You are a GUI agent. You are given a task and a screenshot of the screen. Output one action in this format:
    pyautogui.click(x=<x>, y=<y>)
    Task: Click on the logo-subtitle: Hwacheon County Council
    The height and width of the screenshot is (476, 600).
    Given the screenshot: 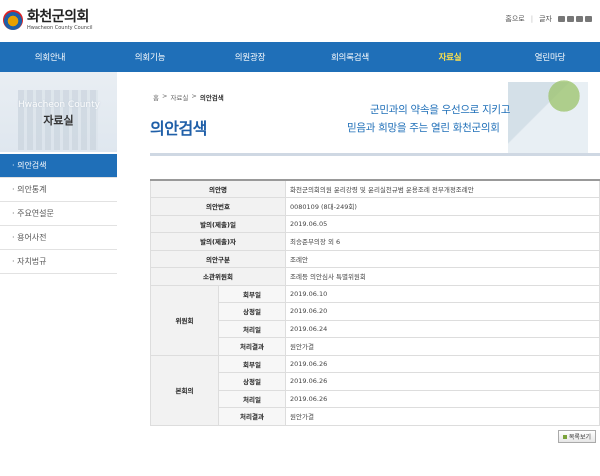 What is the action you would take?
    pyautogui.click(x=60, y=27)
    